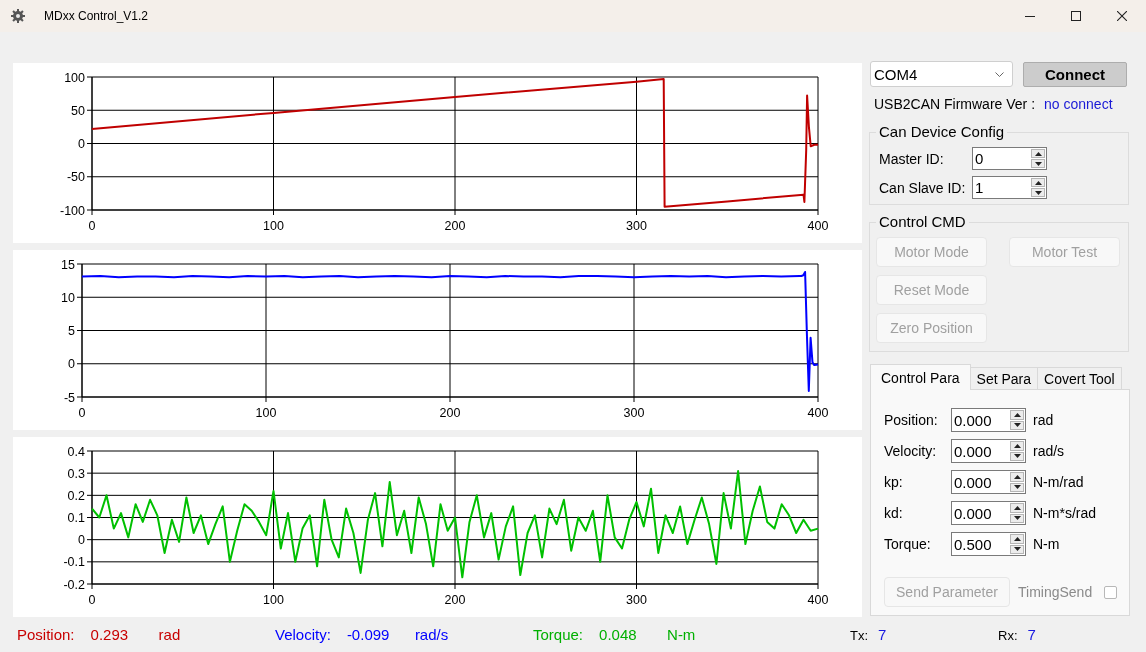 This screenshot has width=1146, height=652. I want to click on unit-label: rad, so click(1043, 420).